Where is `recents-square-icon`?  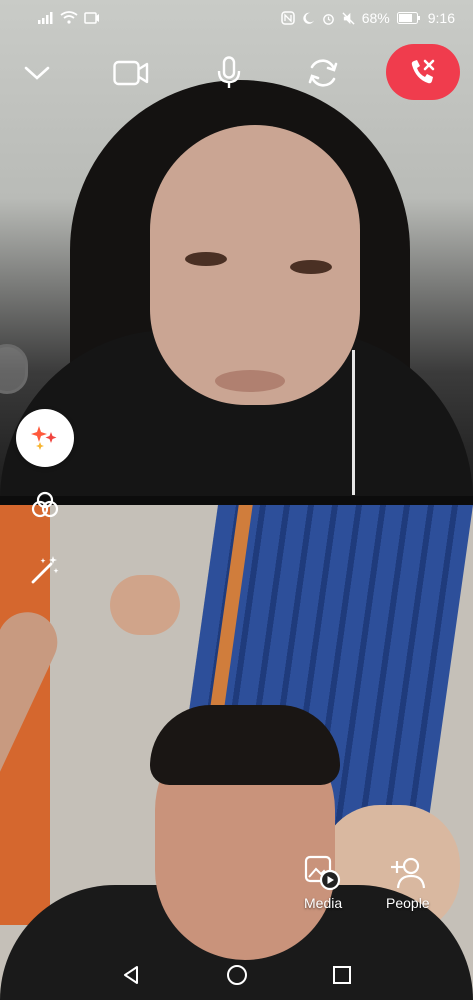
recents-square-icon is located at coordinates (342, 975).